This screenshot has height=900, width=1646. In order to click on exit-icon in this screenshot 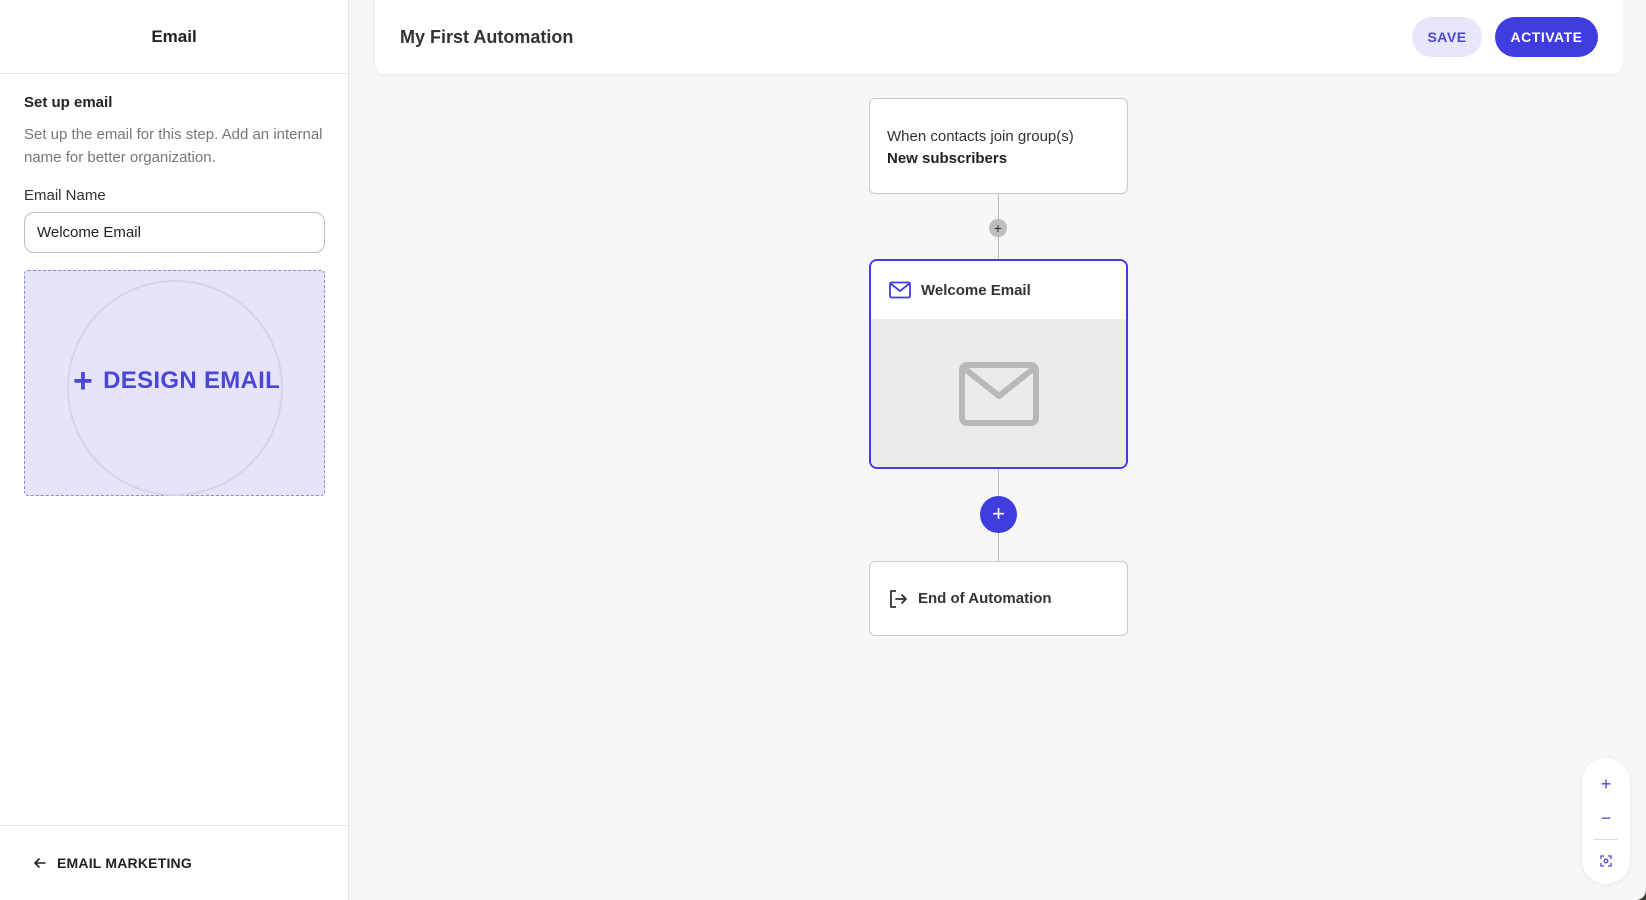, I will do `click(898, 598)`.